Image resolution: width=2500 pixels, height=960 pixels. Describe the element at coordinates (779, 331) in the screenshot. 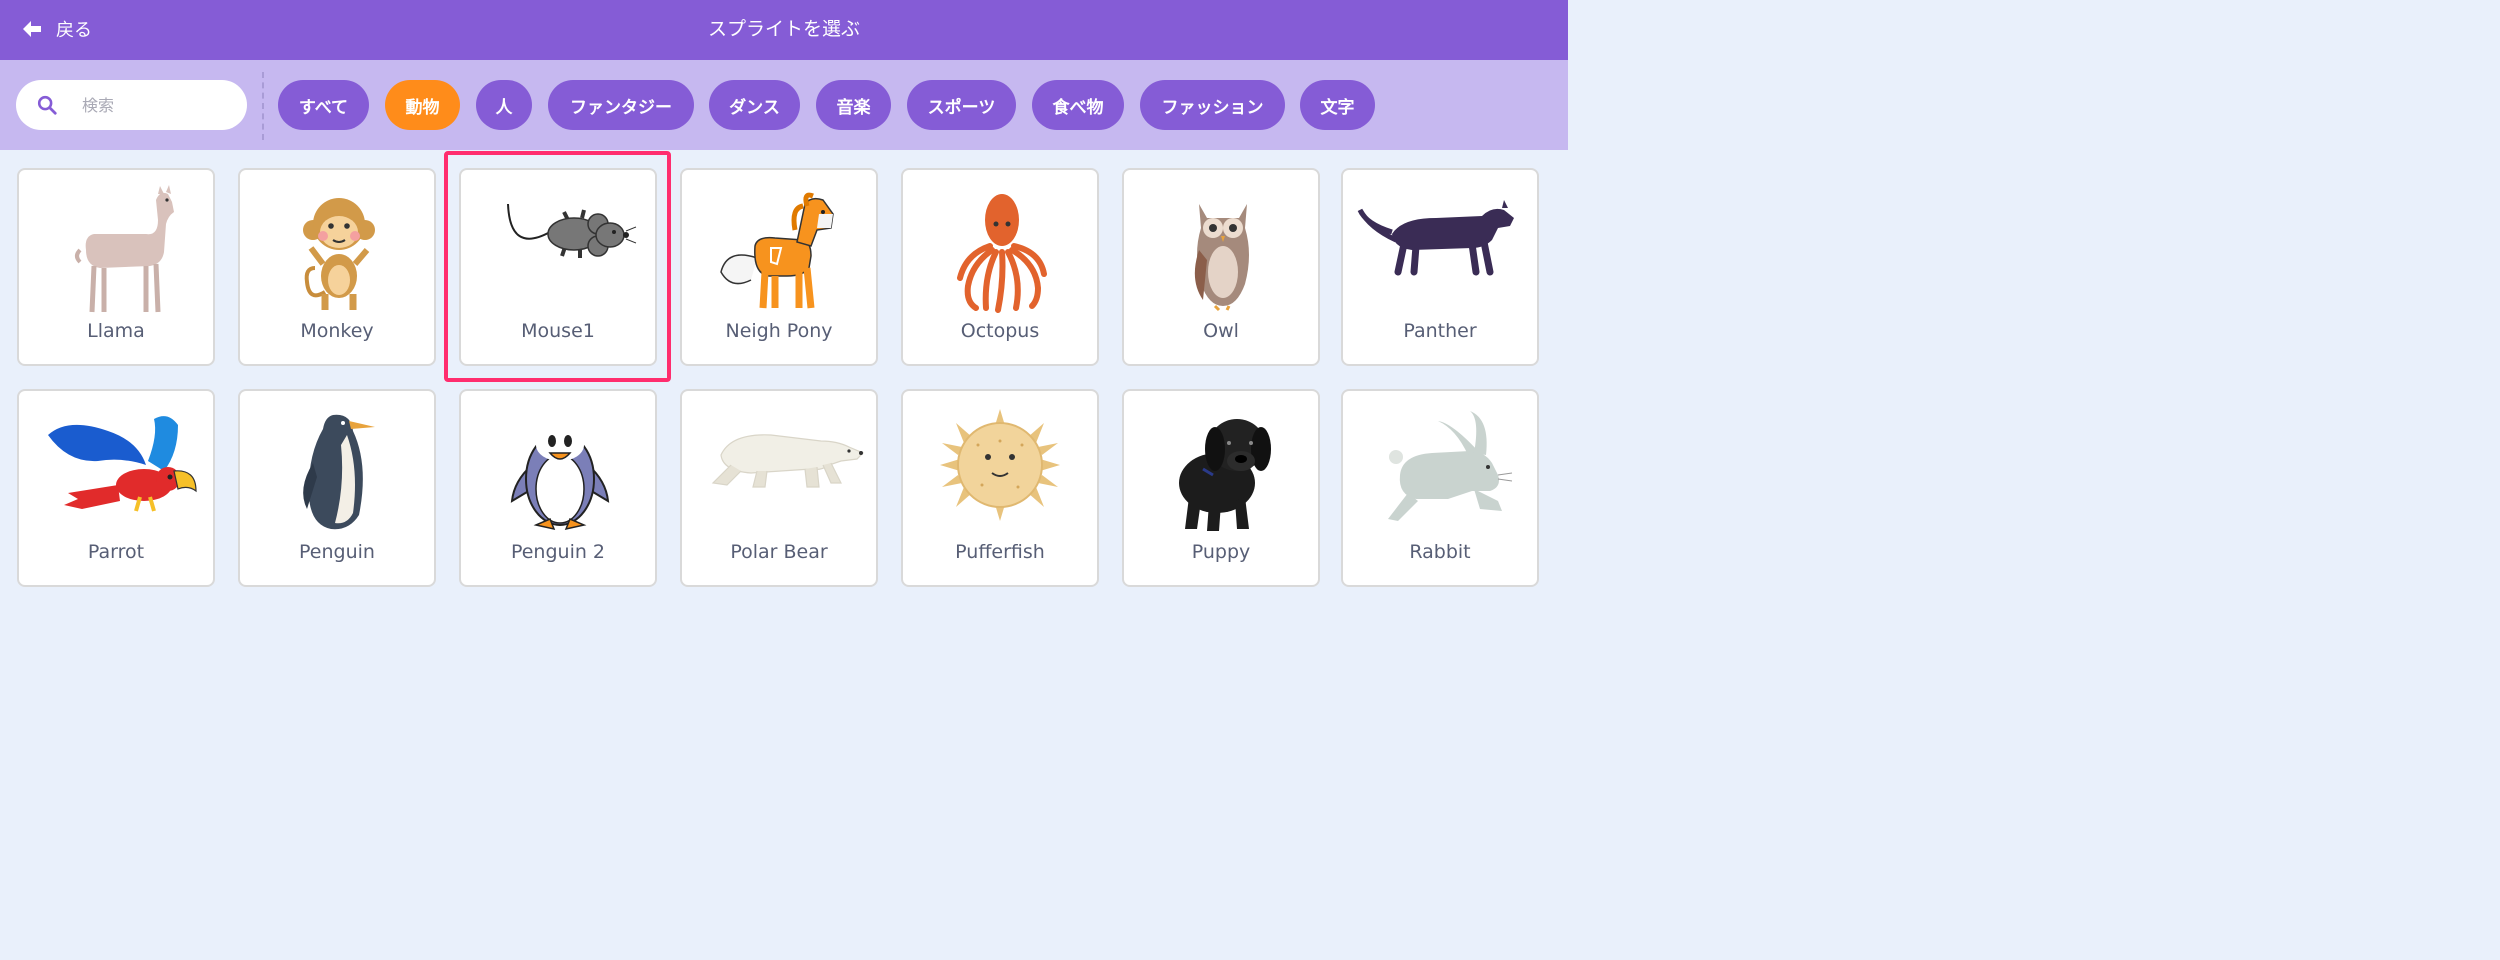

I see `sprite-name: Neigh Pony` at that location.